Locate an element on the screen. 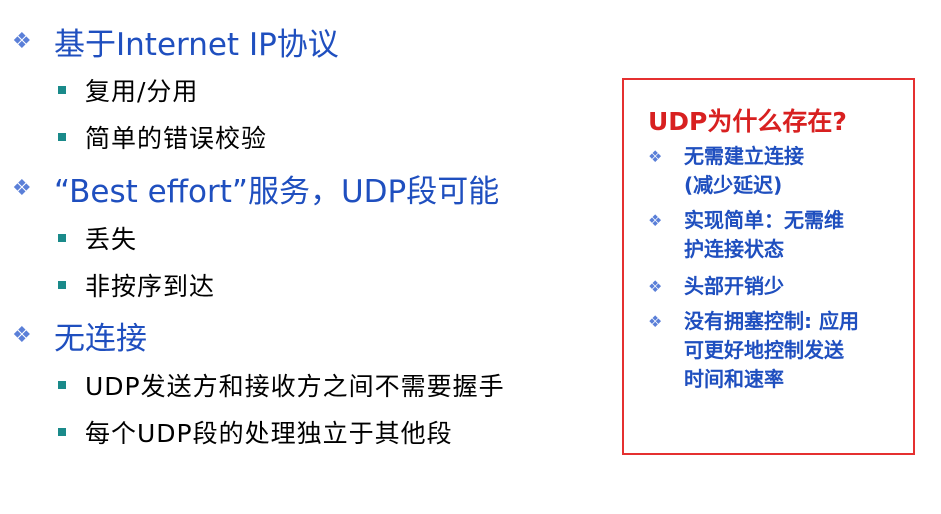 The image size is (941, 514). callout-item-line: 护连接状态 is located at coordinates (734, 249).